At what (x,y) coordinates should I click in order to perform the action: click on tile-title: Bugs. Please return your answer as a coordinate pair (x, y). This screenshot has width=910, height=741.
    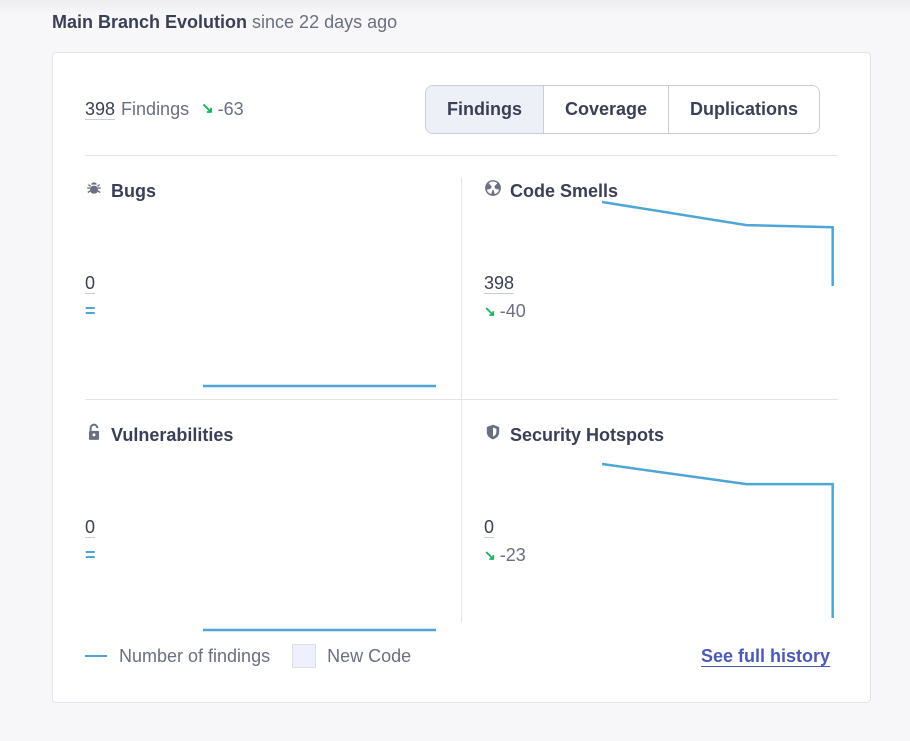
    Looking at the image, I should click on (120, 191).